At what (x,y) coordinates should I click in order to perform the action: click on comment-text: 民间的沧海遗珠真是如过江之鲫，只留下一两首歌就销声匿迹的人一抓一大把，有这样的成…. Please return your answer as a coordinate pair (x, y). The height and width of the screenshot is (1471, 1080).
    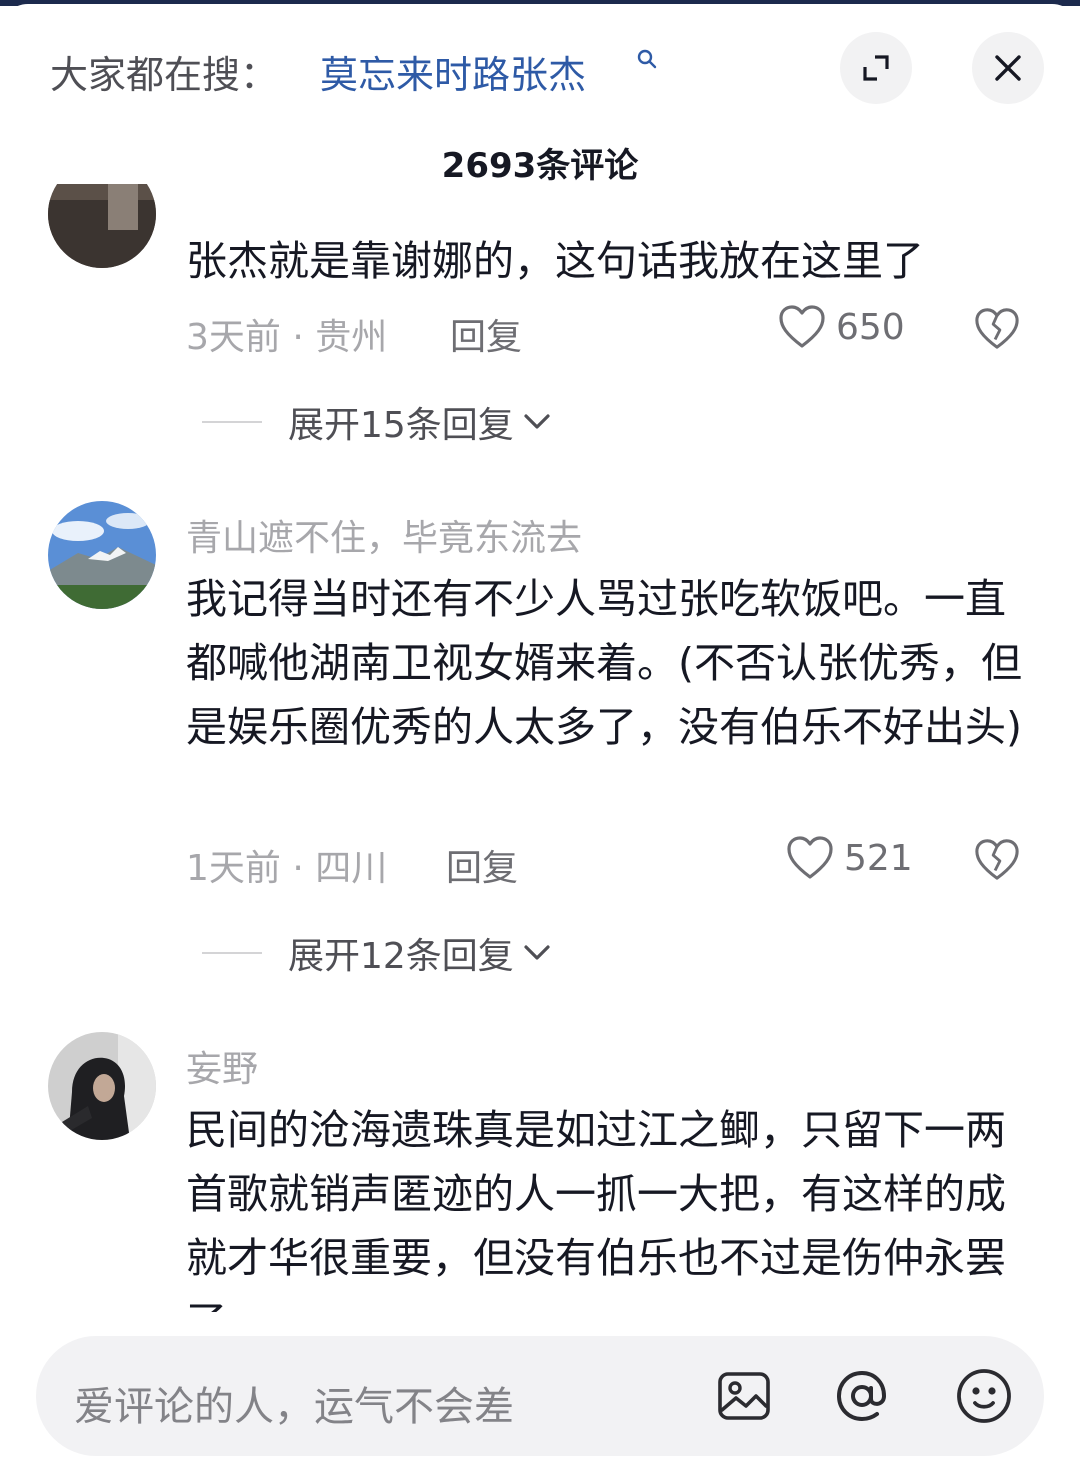
    Looking at the image, I should click on (596, 1209).